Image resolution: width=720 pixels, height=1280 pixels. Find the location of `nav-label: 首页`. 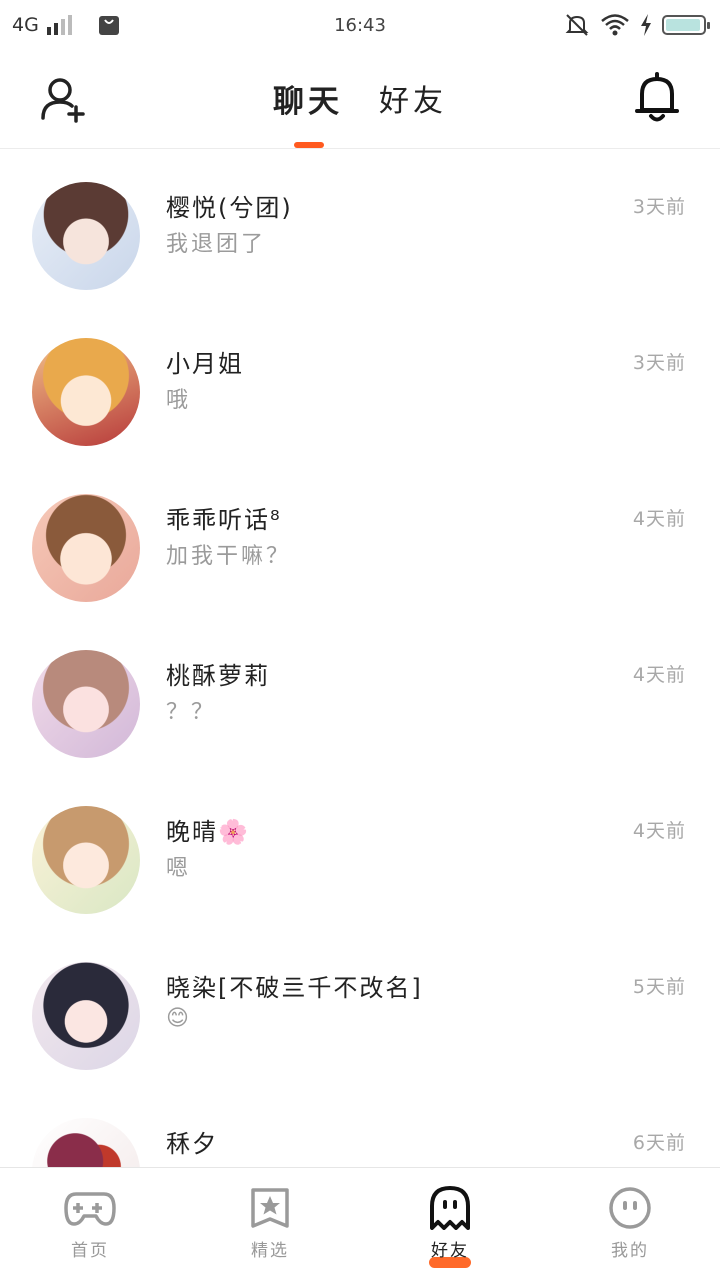

nav-label: 首页 is located at coordinates (90, 1251).